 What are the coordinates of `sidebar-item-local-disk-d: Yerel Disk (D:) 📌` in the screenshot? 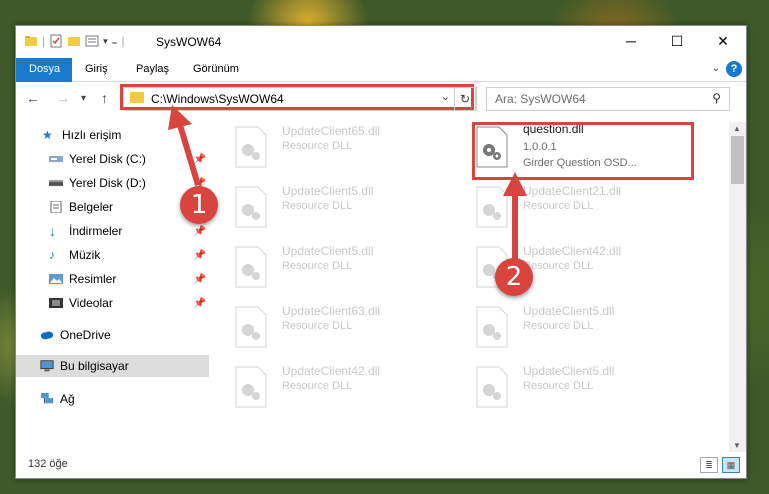 It's located at (112, 183).